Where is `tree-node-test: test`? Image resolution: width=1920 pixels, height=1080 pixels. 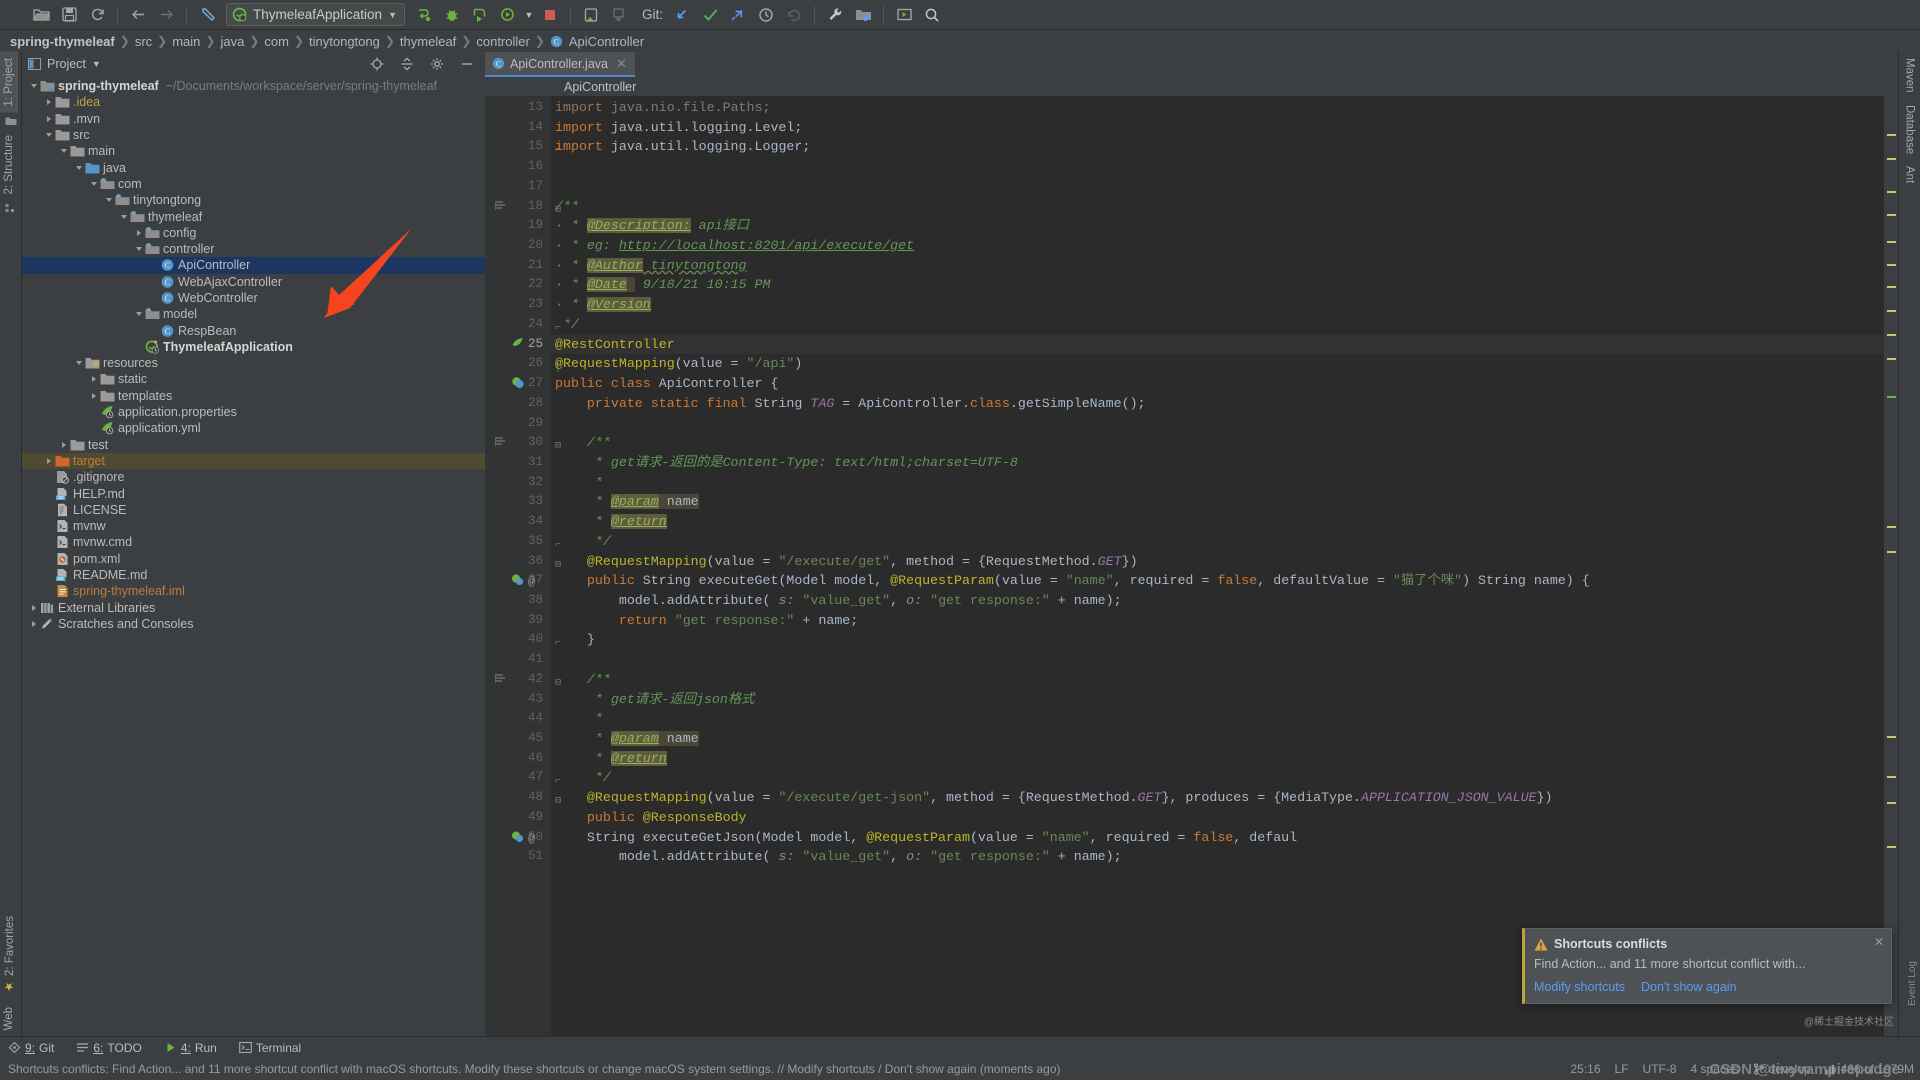 tree-node-test: test is located at coordinates (253, 445).